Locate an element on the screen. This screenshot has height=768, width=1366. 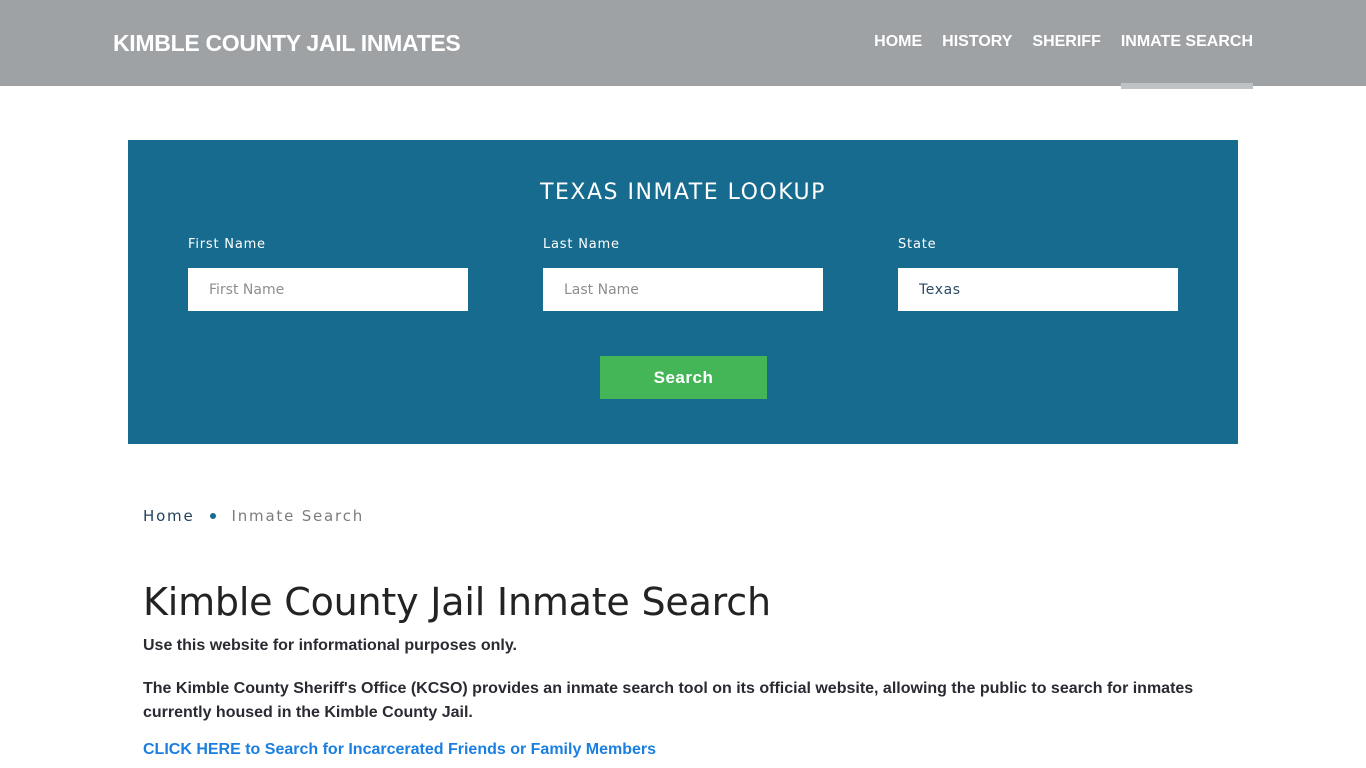
nav-sheriff: SHERIFF is located at coordinates (1066, 61).